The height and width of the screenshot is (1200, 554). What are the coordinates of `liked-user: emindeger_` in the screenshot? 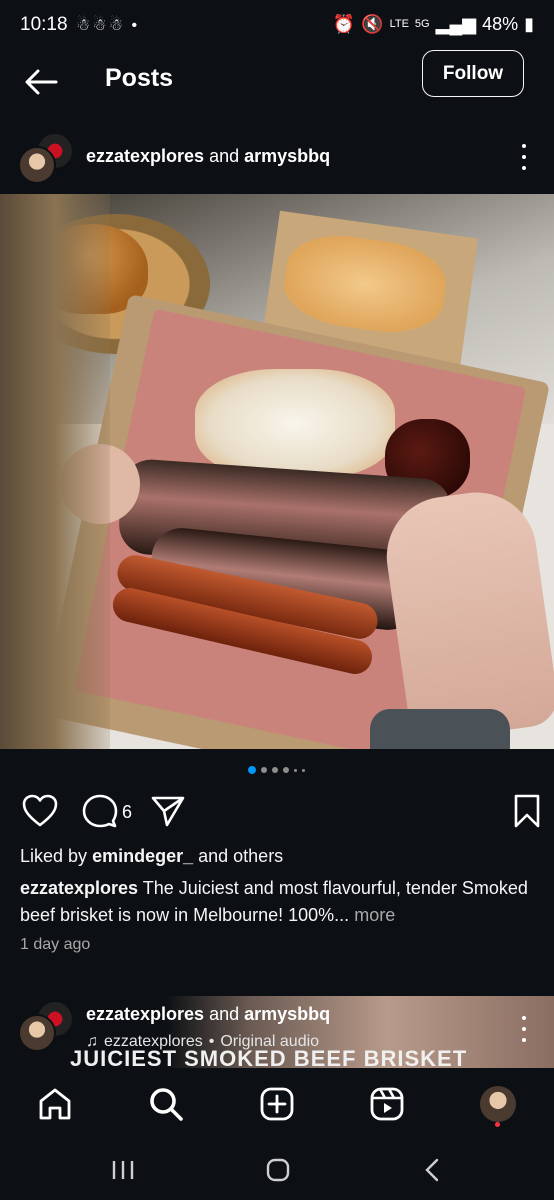 It's located at (142, 856).